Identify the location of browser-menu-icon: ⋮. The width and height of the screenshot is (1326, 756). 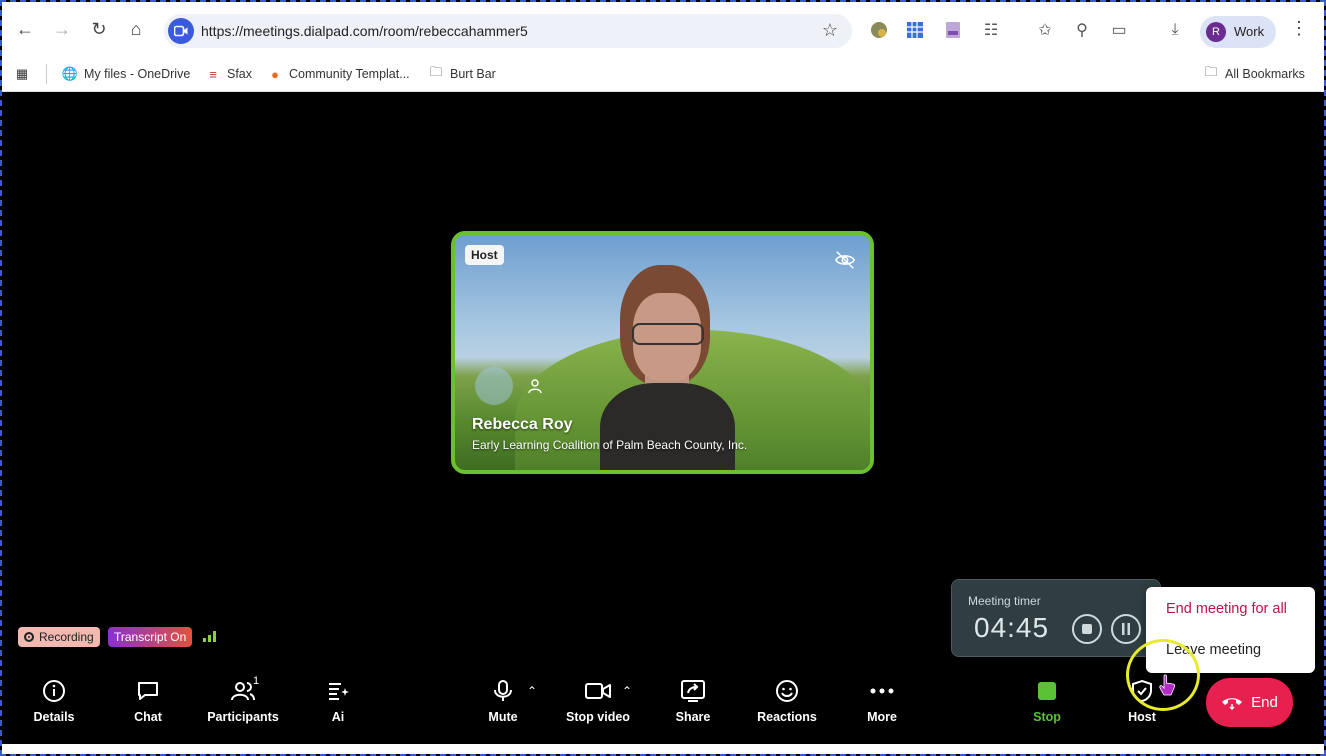
(1299, 28).